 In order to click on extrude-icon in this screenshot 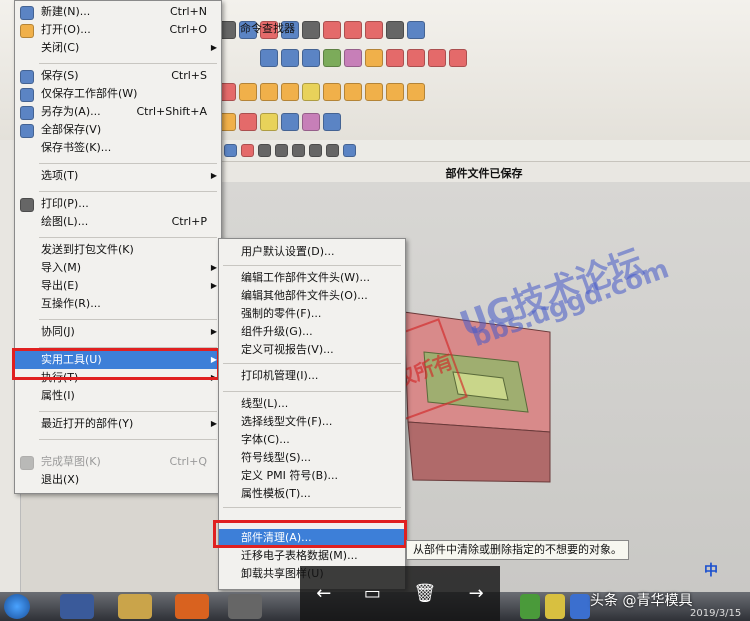, I will do `click(353, 58)`.